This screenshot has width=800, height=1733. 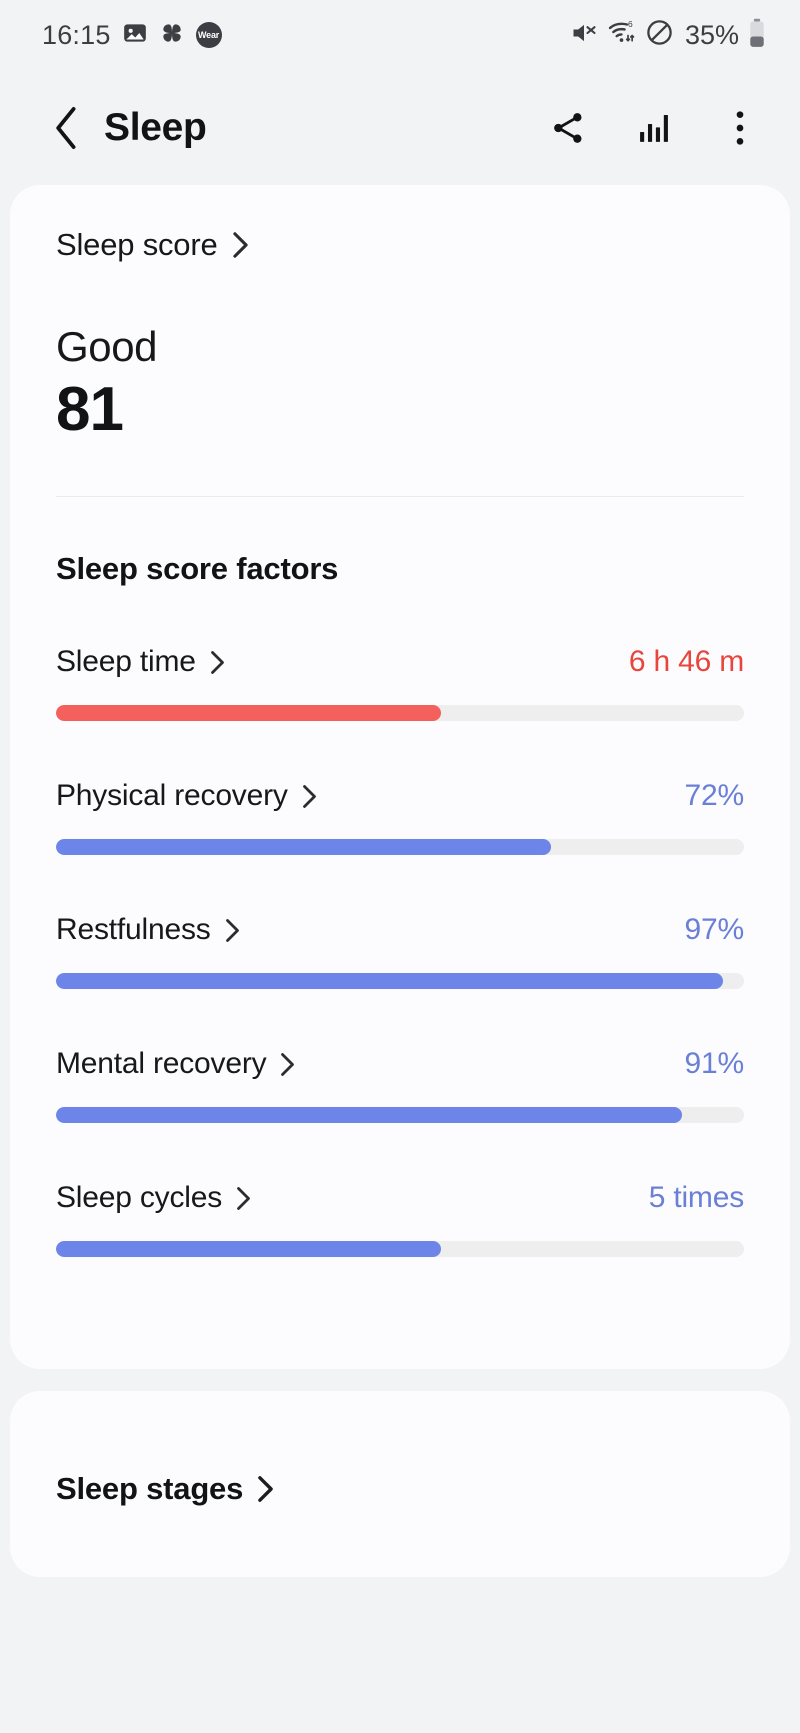 What do you see at coordinates (400, 1064) in the screenshot?
I see `factor-row: Mental recovery 91%` at bounding box center [400, 1064].